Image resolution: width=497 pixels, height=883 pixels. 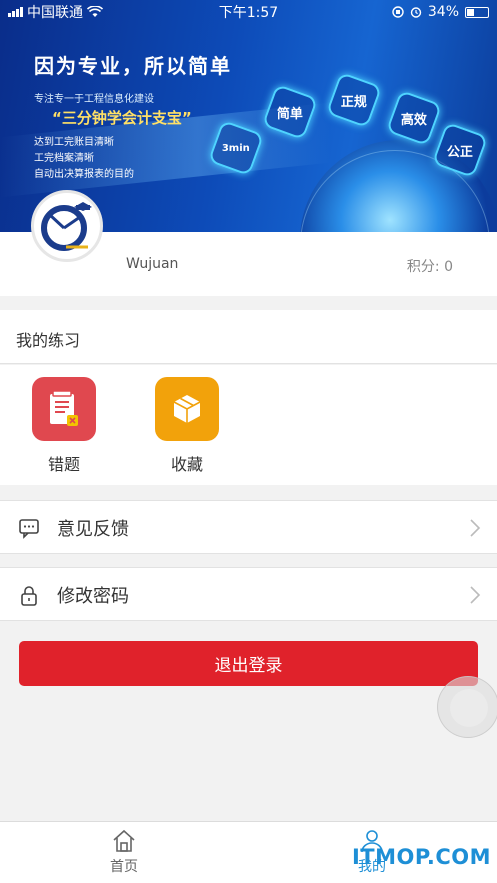 What do you see at coordinates (93, 596) in the screenshot?
I see `change-password-label: 修改密码` at bounding box center [93, 596].